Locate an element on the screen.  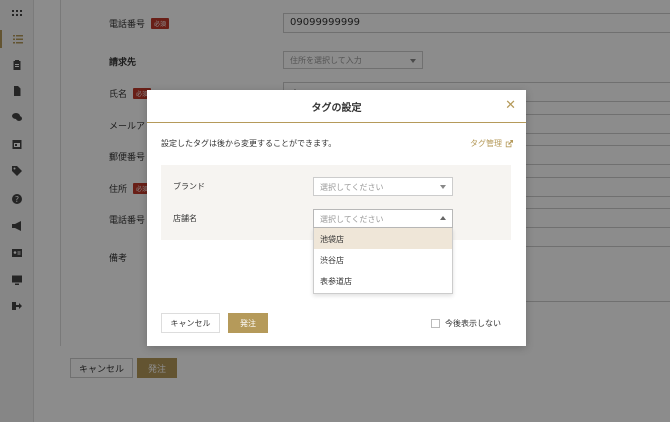
store-dropdown-list: 池袋店 渋谷店 表参道店 is located at coordinates (383, 261).